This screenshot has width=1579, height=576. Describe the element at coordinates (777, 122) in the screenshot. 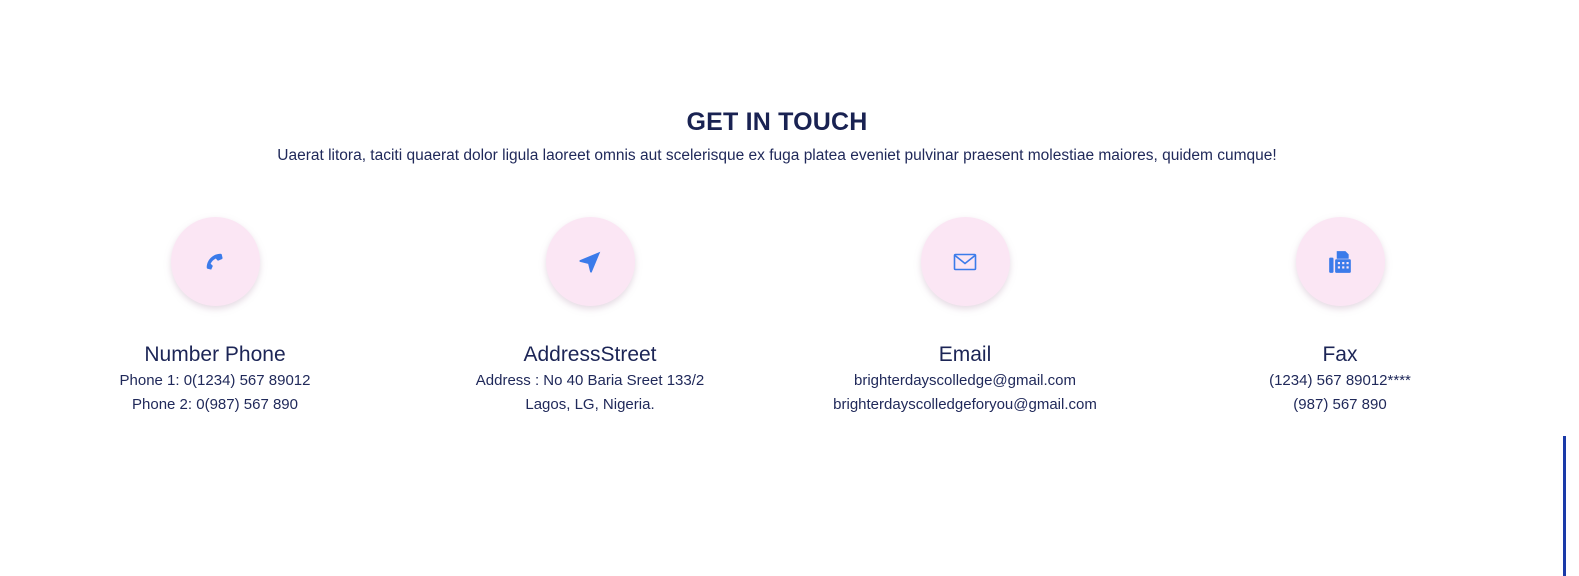

I see `section-title: GET IN TOUCH` at that location.